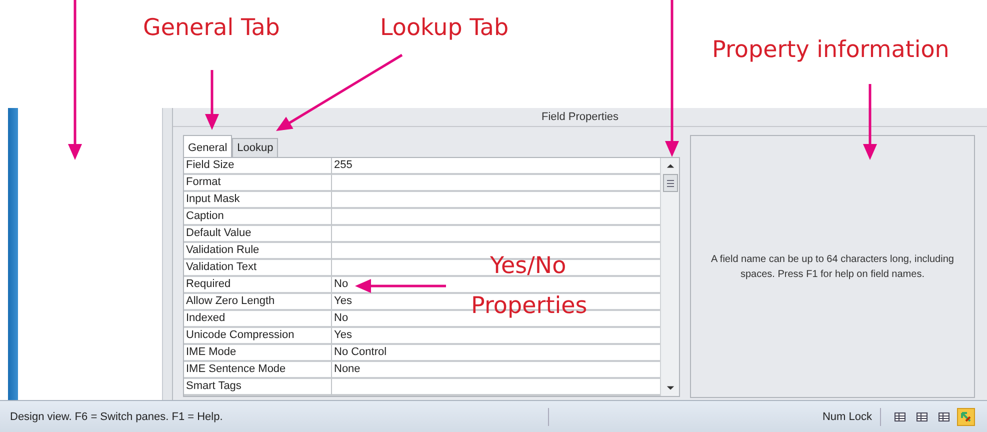  What do you see at coordinates (496, 285) in the screenshot?
I see `property-value: No` at bounding box center [496, 285].